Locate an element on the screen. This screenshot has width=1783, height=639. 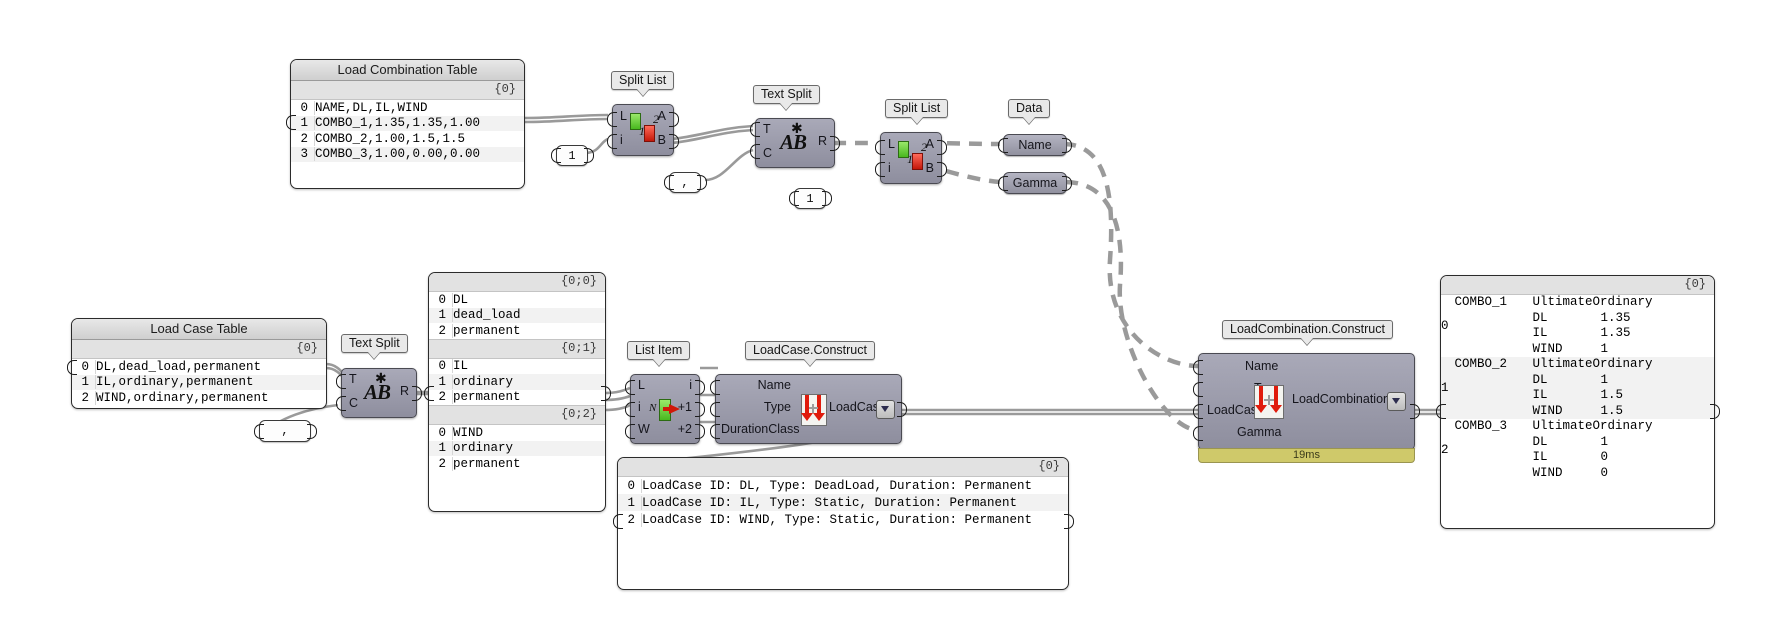
port-name-out is located at coordinates (1067, 145).